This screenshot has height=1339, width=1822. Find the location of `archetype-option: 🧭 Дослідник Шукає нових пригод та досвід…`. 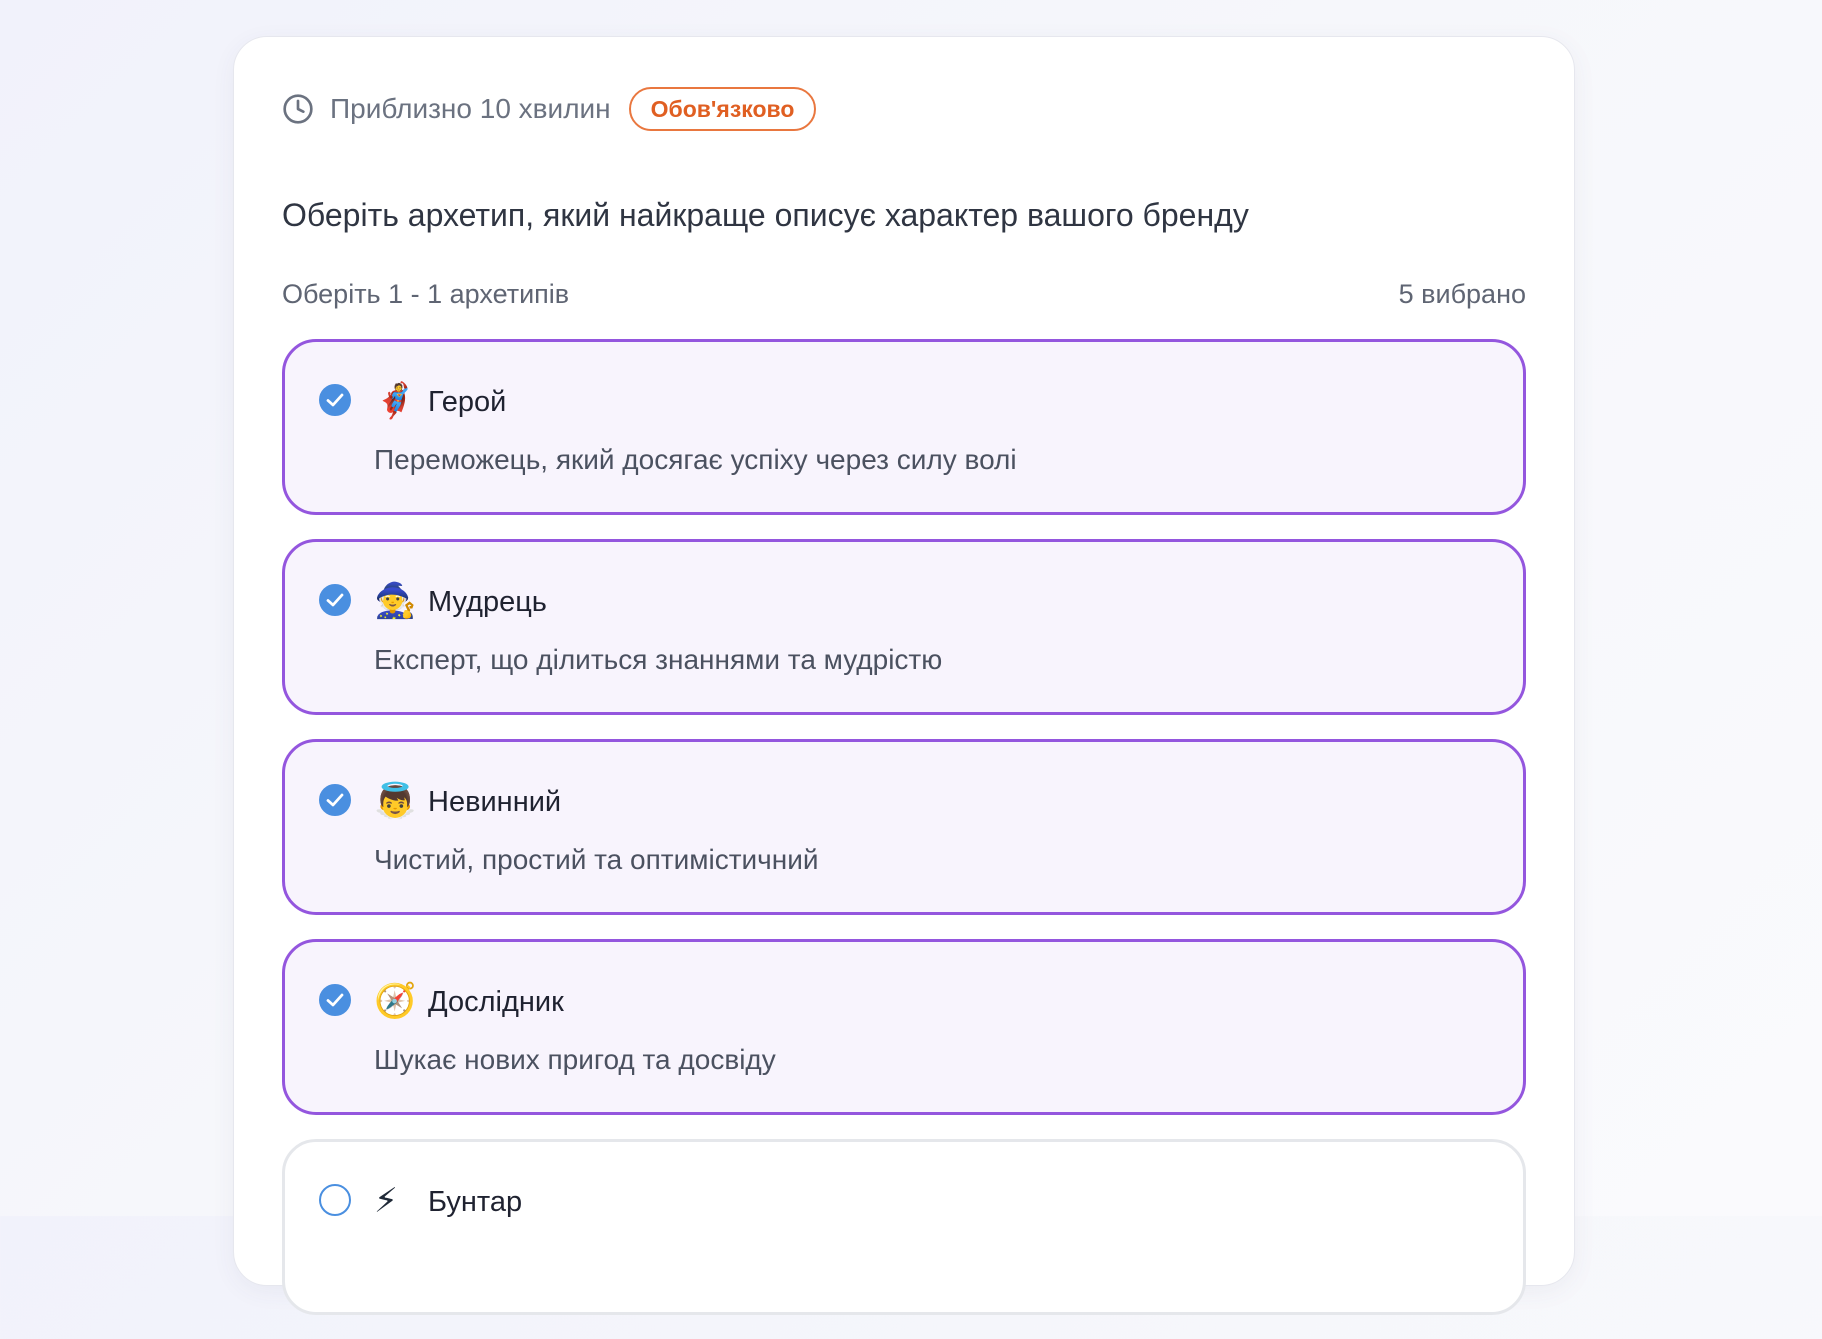

archetype-option: 🧭 Дослідник Шукає нових пригод та досвід… is located at coordinates (904, 1027).